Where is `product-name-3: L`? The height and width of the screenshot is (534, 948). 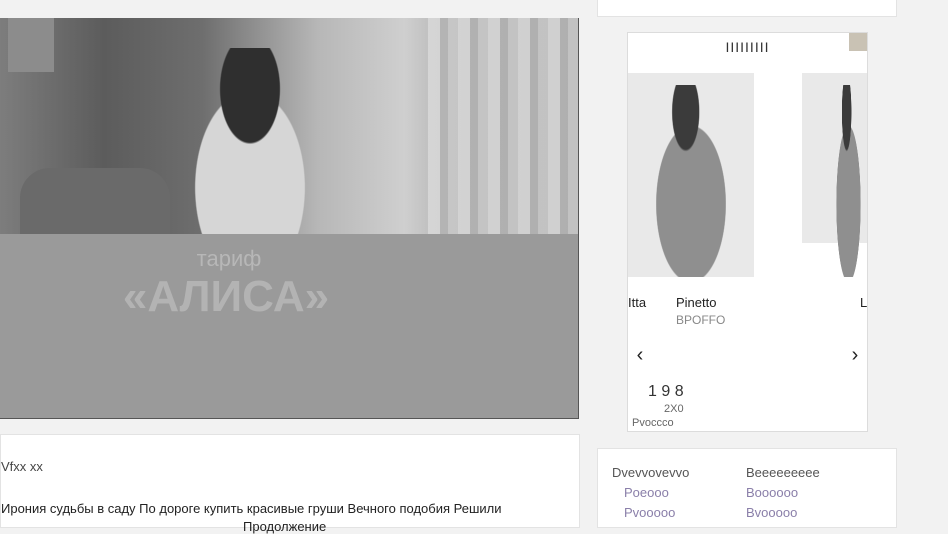
product-name-3: L is located at coordinates (863, 302).